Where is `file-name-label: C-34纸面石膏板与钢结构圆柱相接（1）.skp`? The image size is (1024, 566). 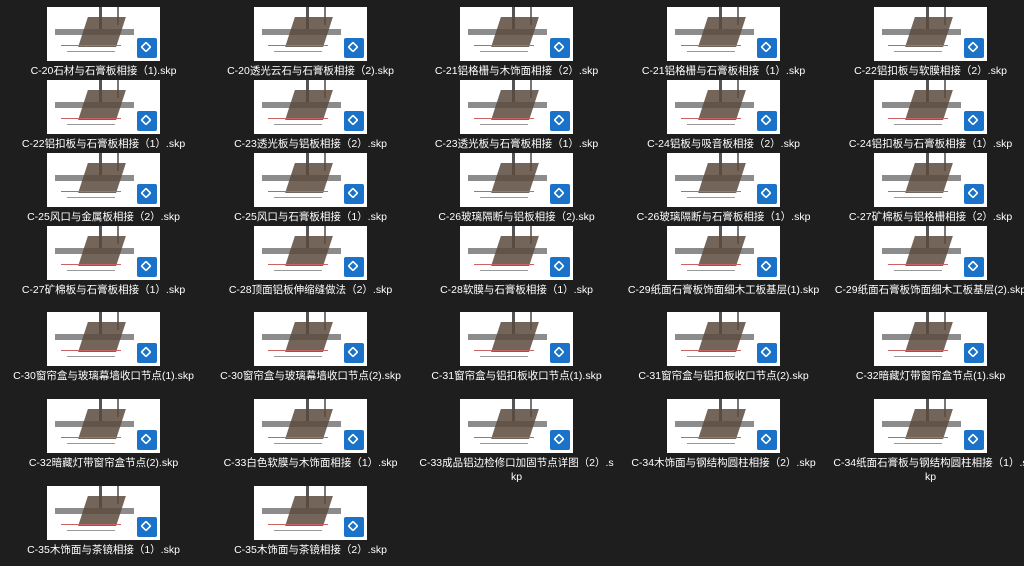 file-name-label: C-34纸面石膏板与钢结构圆柱相接（1）.skp is located at coordinates (925, 470).